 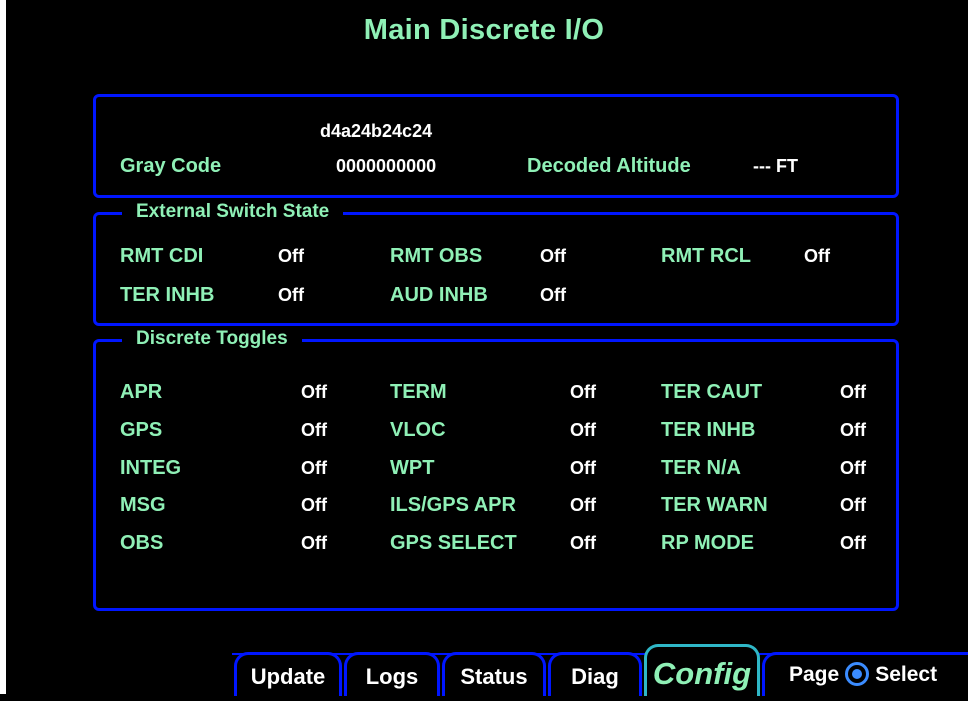 What do you see at coordinates (167, 295) in the screenshot?
I see `switch-label: TER INHB` at bounding box center [167, 295].